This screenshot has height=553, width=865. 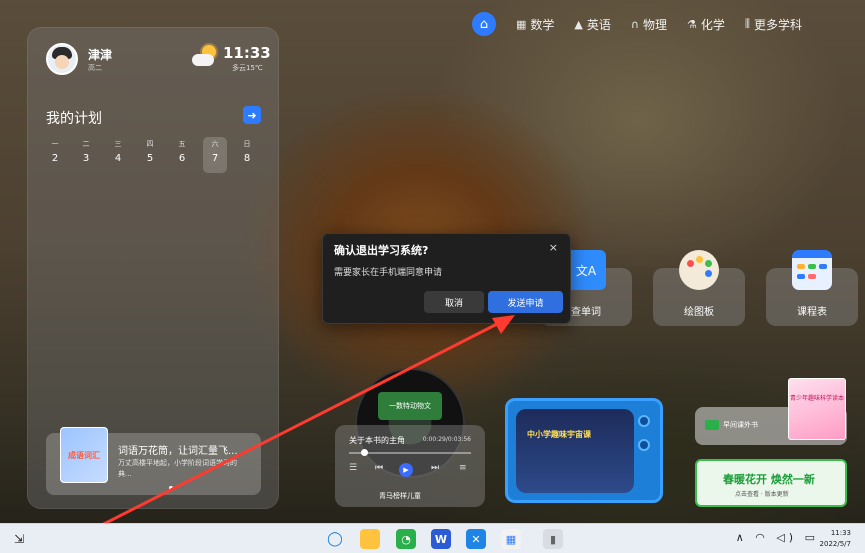 I want to click on spring-subtitle: 点击查看 · 版本更新, so click(x=762, y=494).